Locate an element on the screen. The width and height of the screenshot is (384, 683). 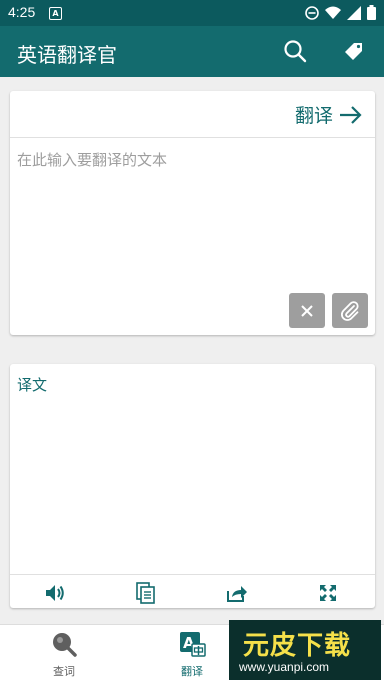
nav-label-translate: 翻译 is located at coordinates (192, 671).